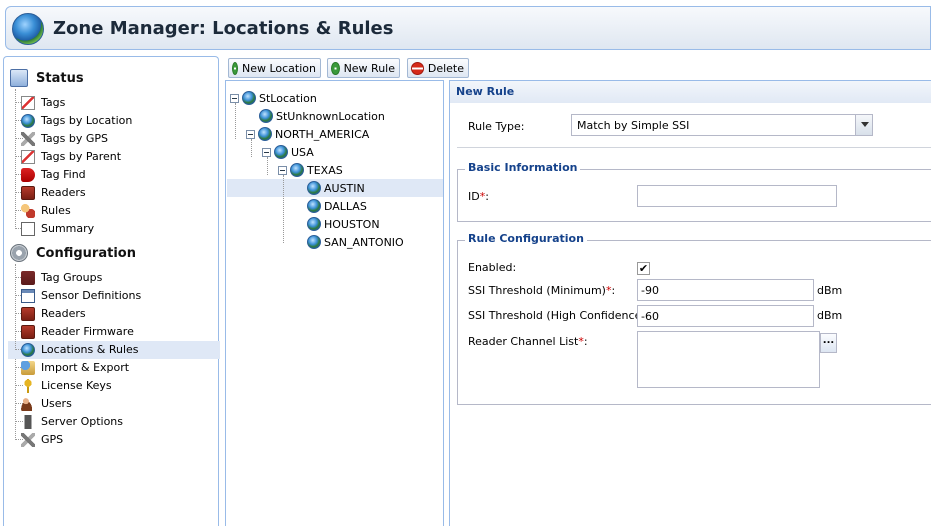 This screenshot has height=526, width=931. Describe the element at coordinates (114, 229) in the screenshot. I see `sidebar-item-summary: Summary` at that location.